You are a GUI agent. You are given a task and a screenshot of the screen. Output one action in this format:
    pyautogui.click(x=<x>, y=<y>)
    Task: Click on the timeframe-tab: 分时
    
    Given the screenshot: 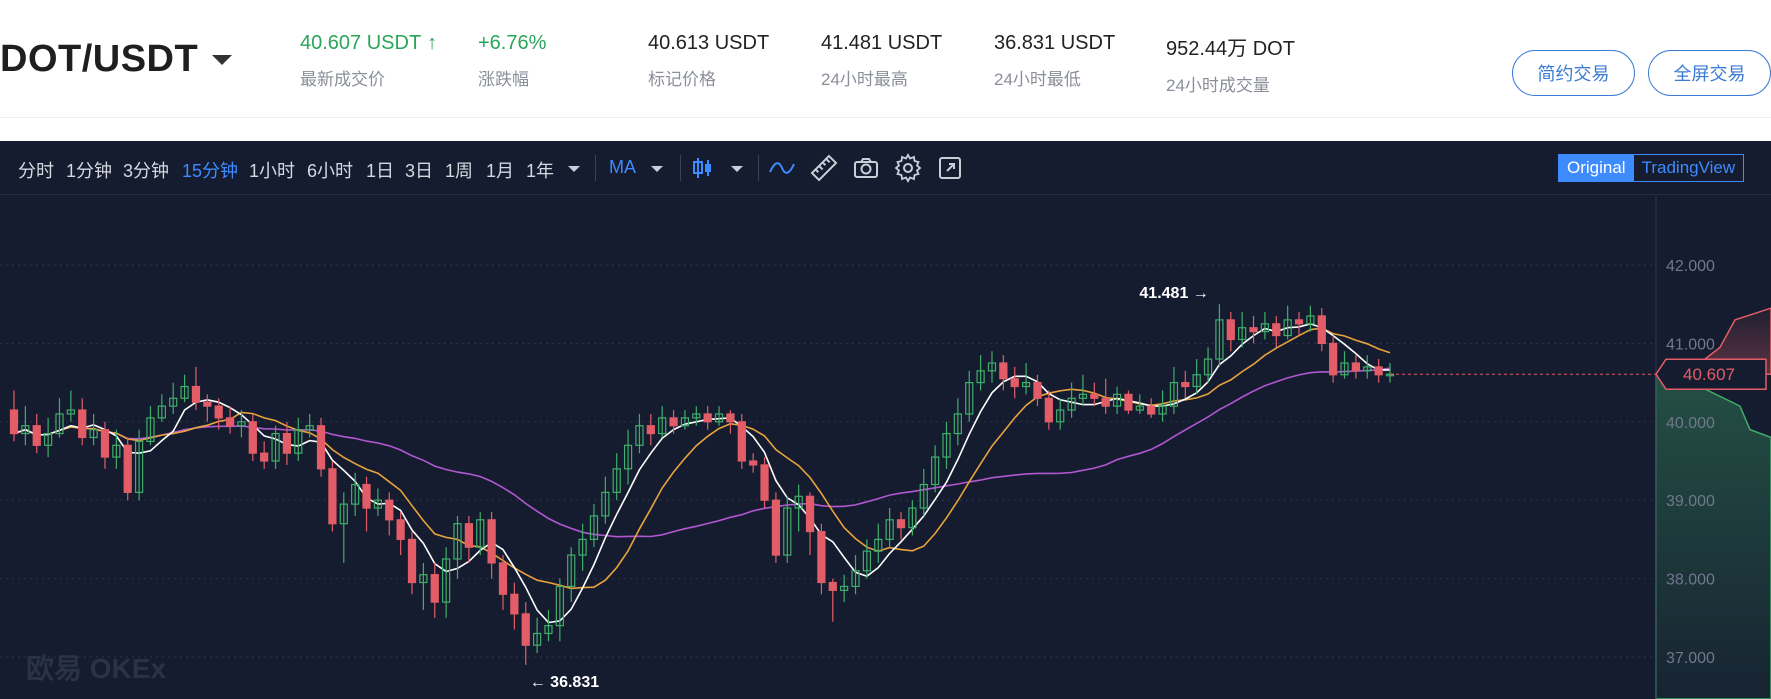 What is the action you would take?
    pyautogui.click(x=36, y=170)
    